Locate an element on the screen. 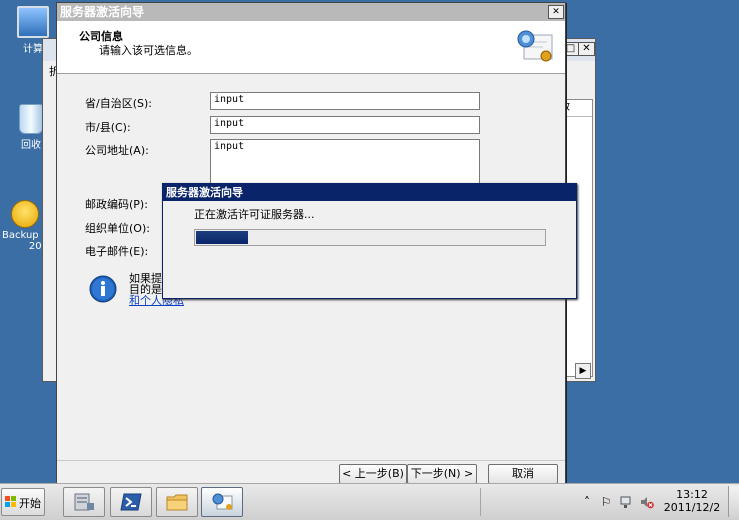 The image size is (739, 520). email-label: 电子邮件(E): is located at coordinates (117, 251).